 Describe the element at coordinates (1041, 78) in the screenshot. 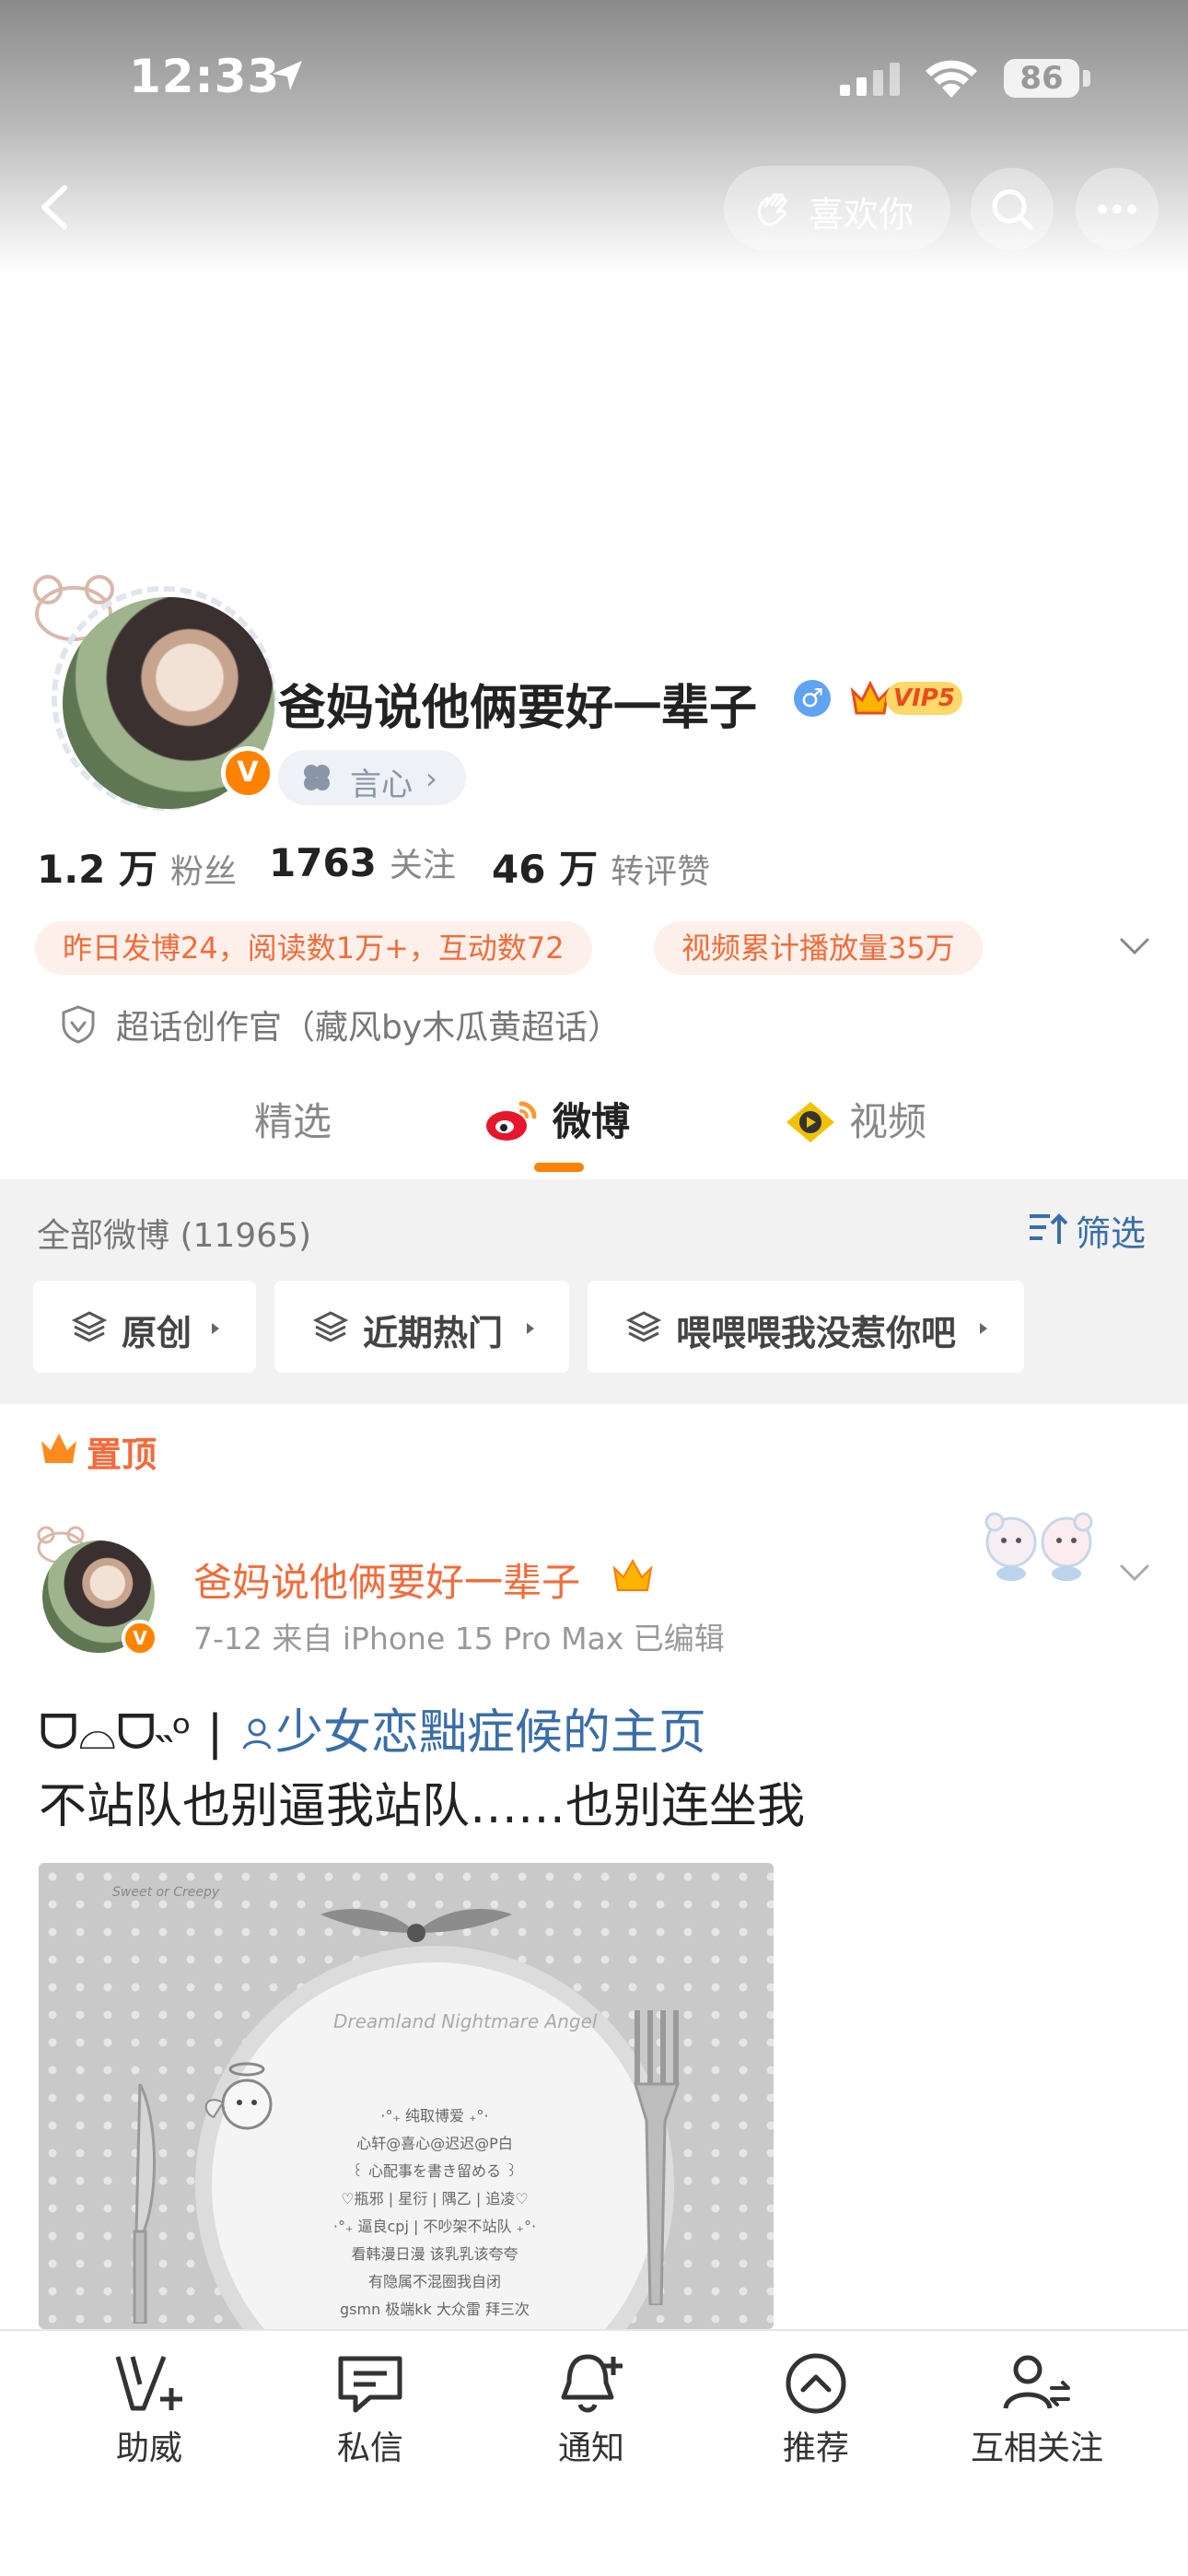

I see `battery-indicator: 86` at that location.